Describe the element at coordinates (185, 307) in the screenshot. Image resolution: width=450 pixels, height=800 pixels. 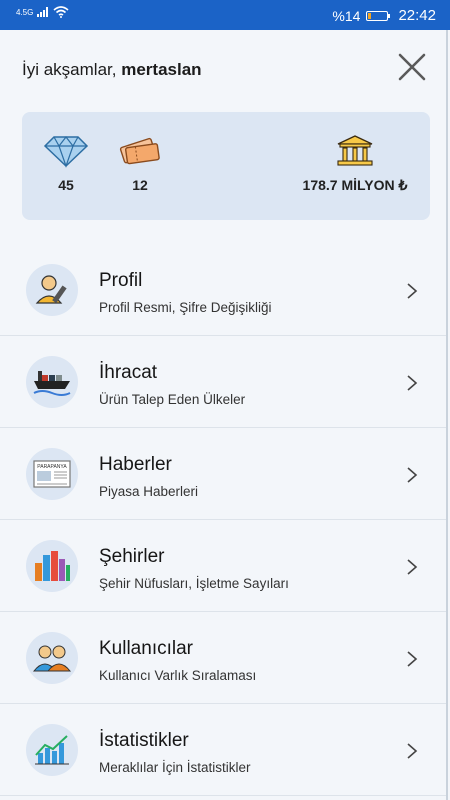
I see `menu-subtitle: Profil Resmi, Şifre Değişikliği` at that location.